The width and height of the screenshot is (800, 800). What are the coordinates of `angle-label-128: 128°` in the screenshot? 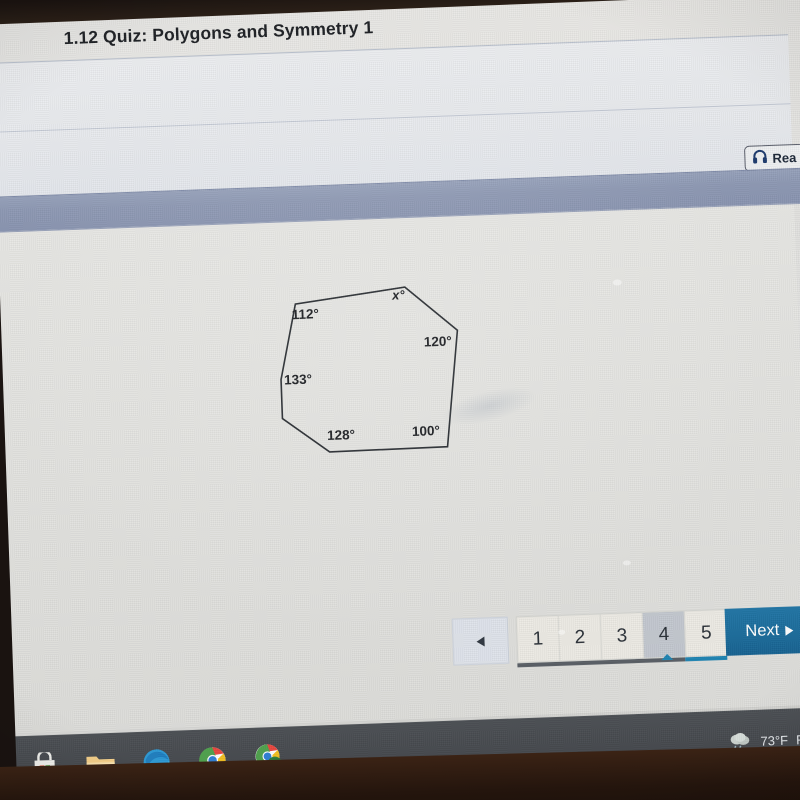 It's located at (341, 435).